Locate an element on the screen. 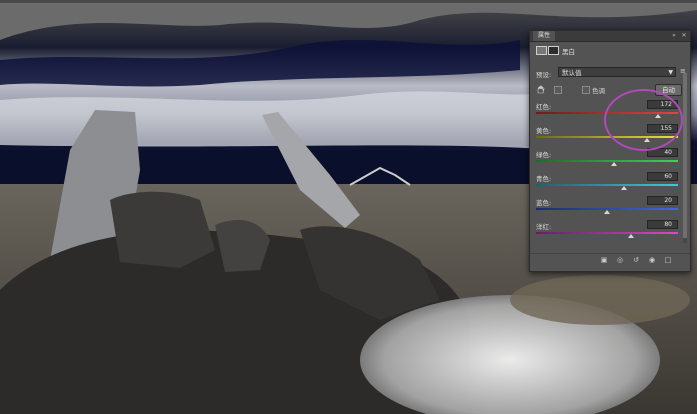 This screenshot has height=414, width=697. slider-value-field: 80 is located at coordinates (662, 224).